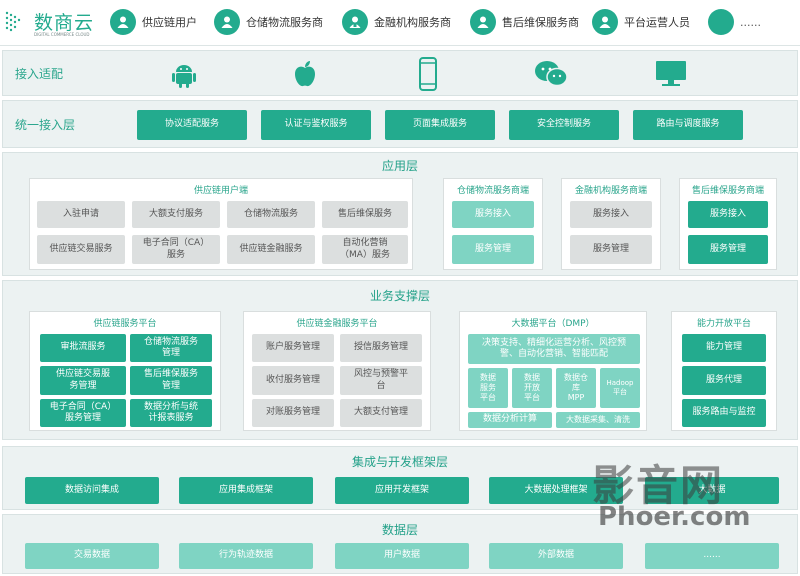  What do you see at coordinates (246, 556) in the screenshot?
I see `data-item: 行为轨迹数据` at bounding box center [246, 556].